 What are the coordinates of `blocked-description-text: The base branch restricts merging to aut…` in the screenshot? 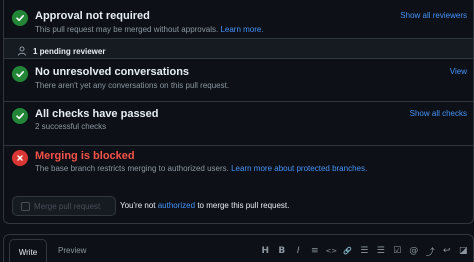 It's located at (132, 168).